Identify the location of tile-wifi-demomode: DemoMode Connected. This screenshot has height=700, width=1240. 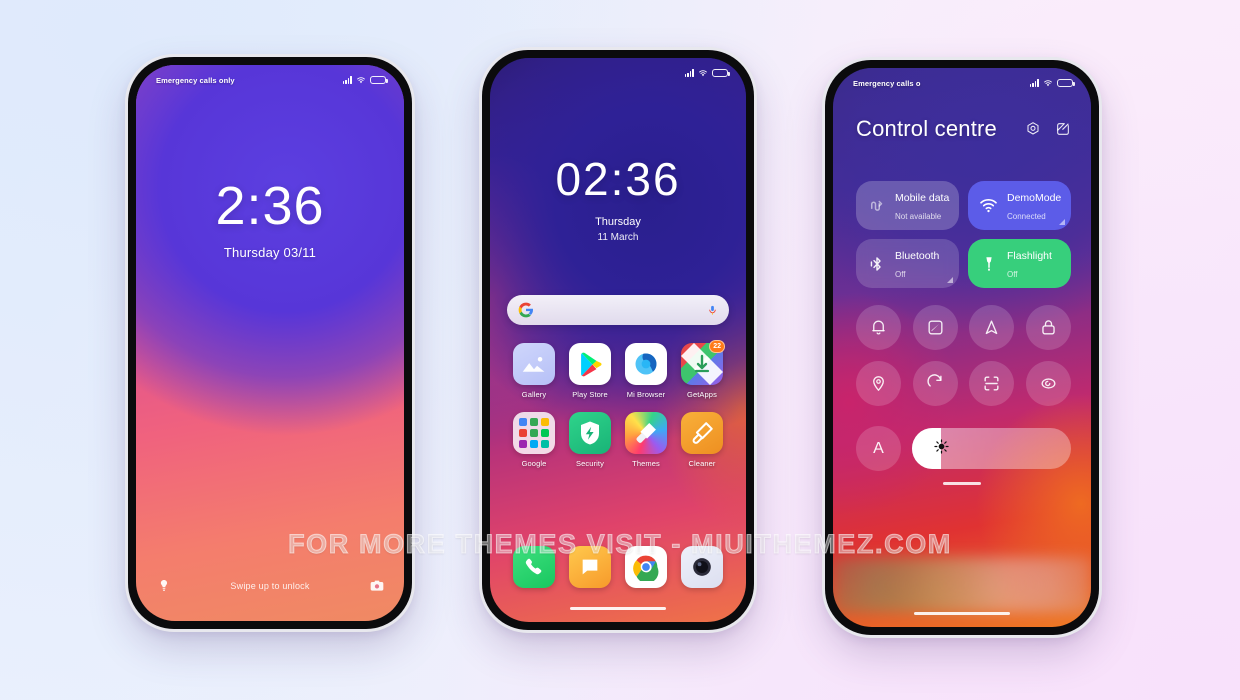
(1019, 205).